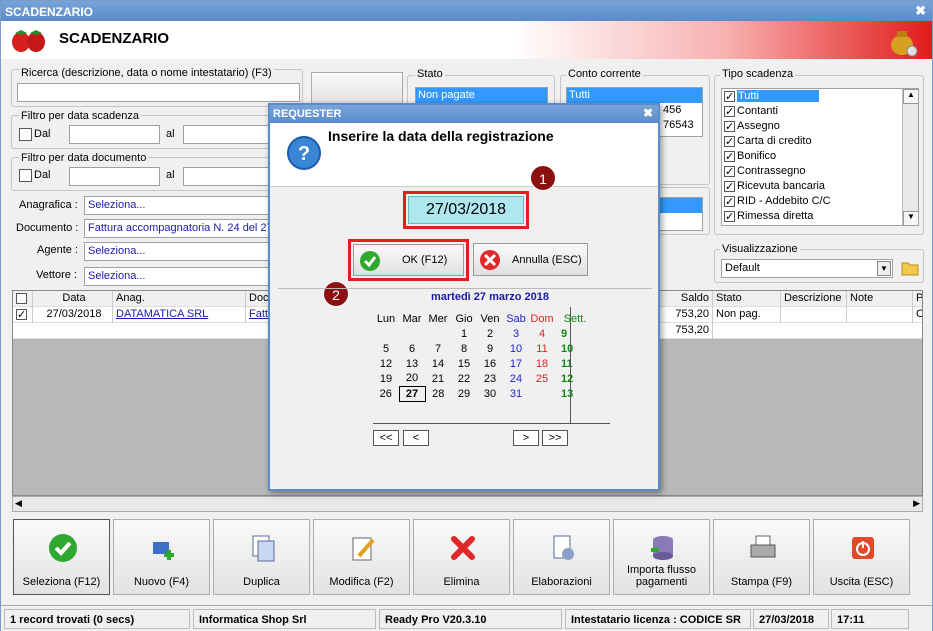 Image resolution: width=933 pixels, height=631 pixels. Describe the element at coordinates (526, 438) in the screenshot. I see `calendar-nav-button: >` at that location.